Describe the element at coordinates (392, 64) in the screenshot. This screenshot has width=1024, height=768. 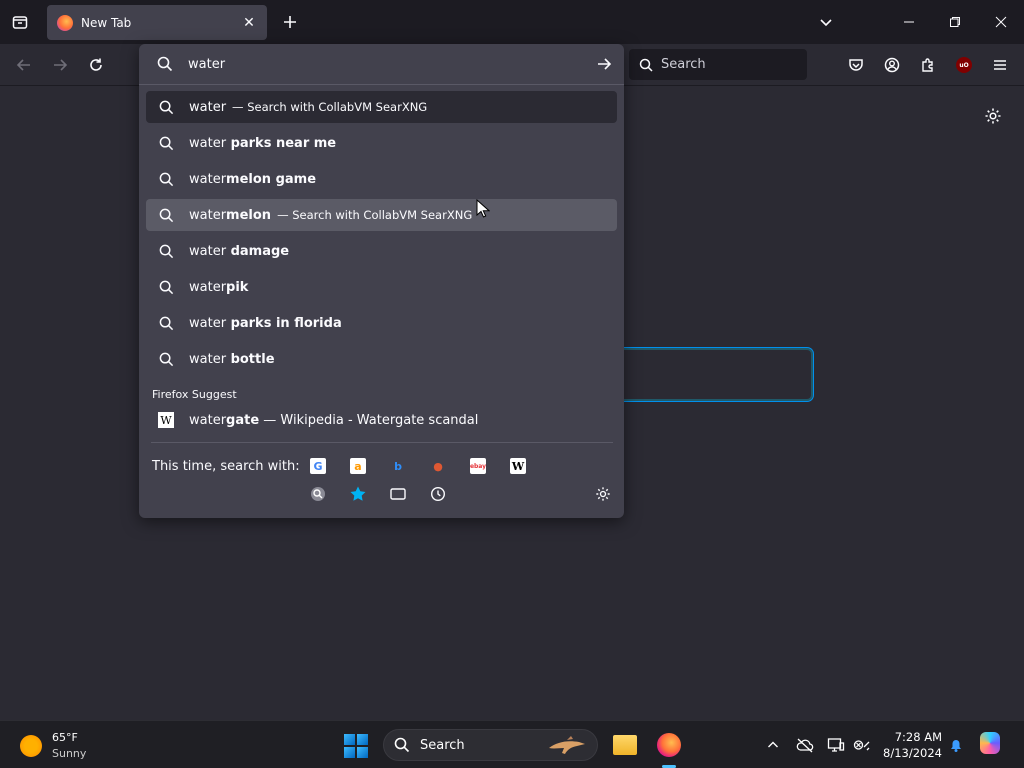
I see `address-input` at that location.